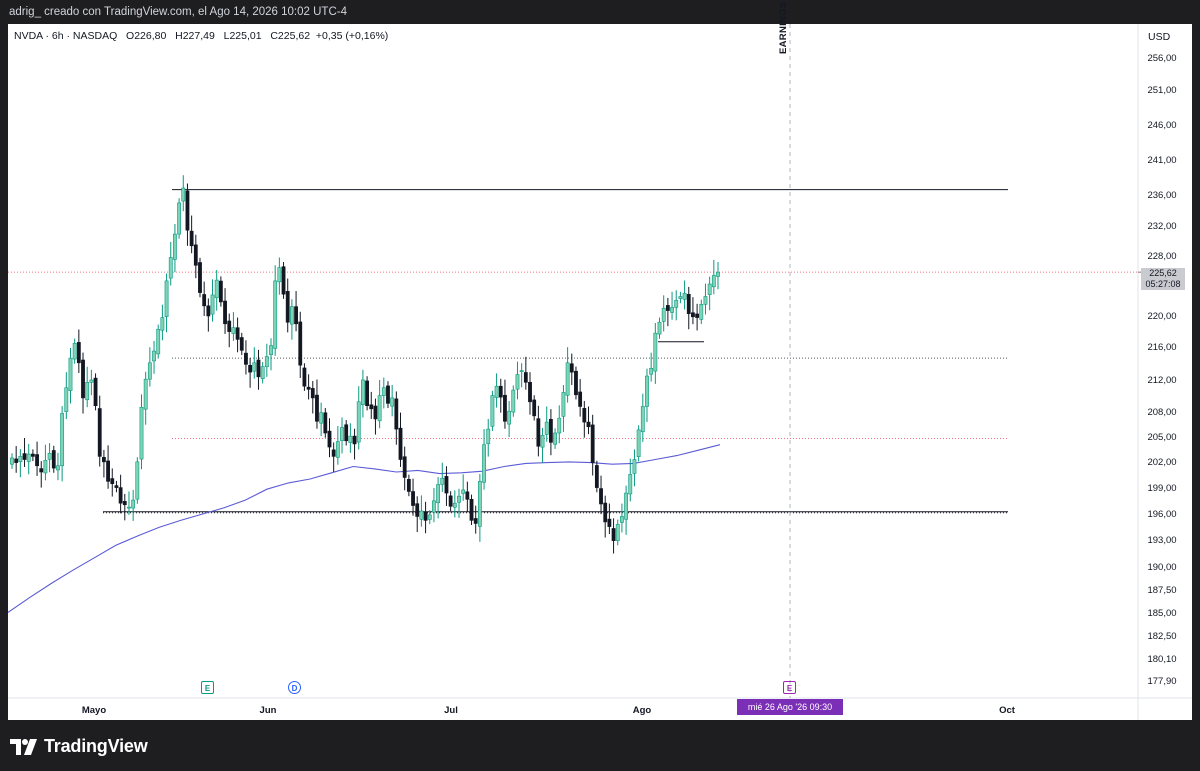 The height and width of the screenshot is (771, 1200). I want to click on price-tick-label: 182,50, so click(1162, 636).